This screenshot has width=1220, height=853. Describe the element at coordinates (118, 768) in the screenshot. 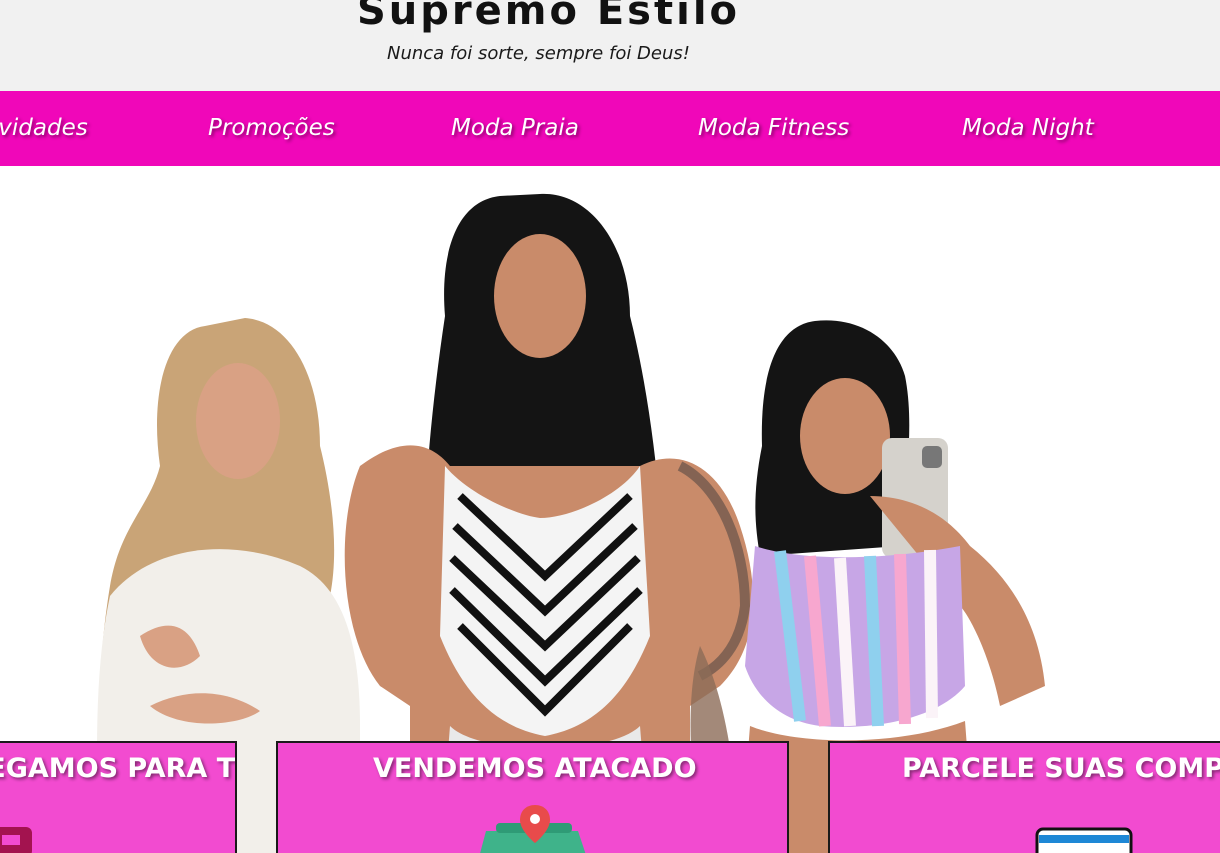

I see `feature-title-shipping: ENTREGAMOS PARA TODO O BRASIL` at that location.